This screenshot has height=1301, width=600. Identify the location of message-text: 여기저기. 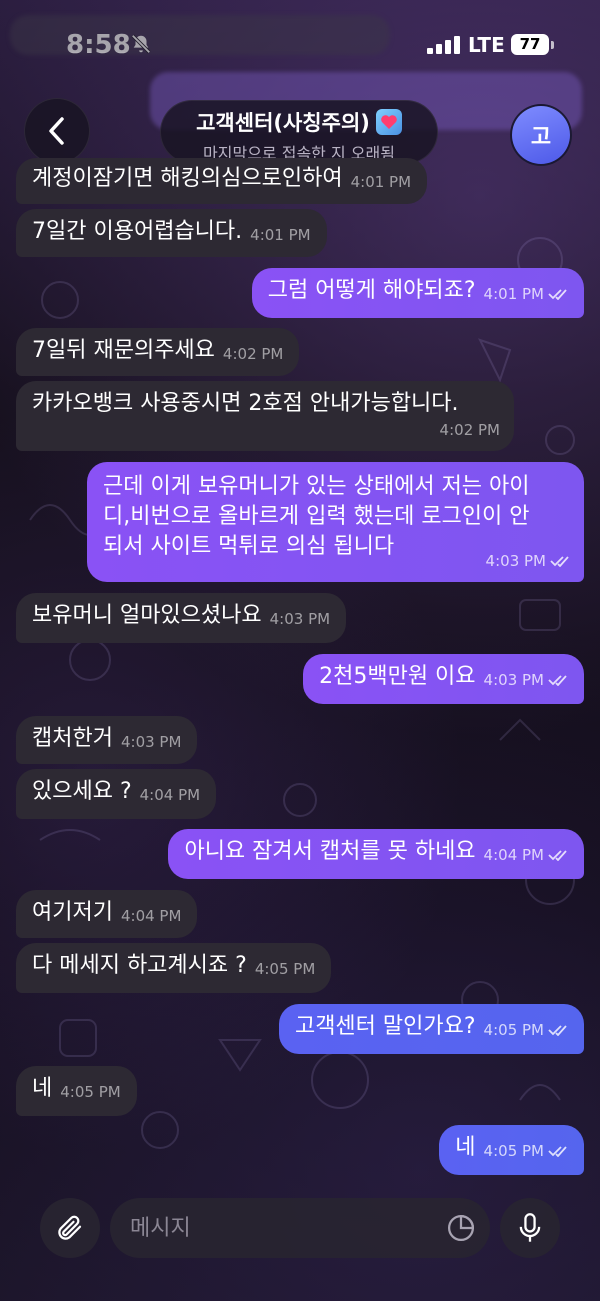
(72, 912).